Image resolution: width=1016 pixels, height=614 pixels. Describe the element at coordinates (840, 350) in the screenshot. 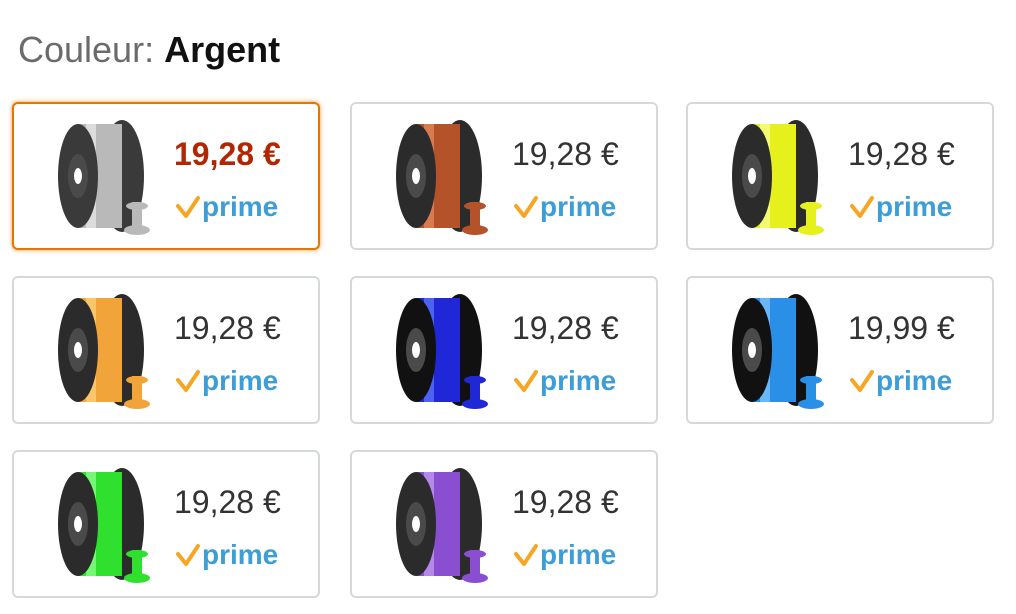

I see `color-swatch: 19,99 € prime` at that location.